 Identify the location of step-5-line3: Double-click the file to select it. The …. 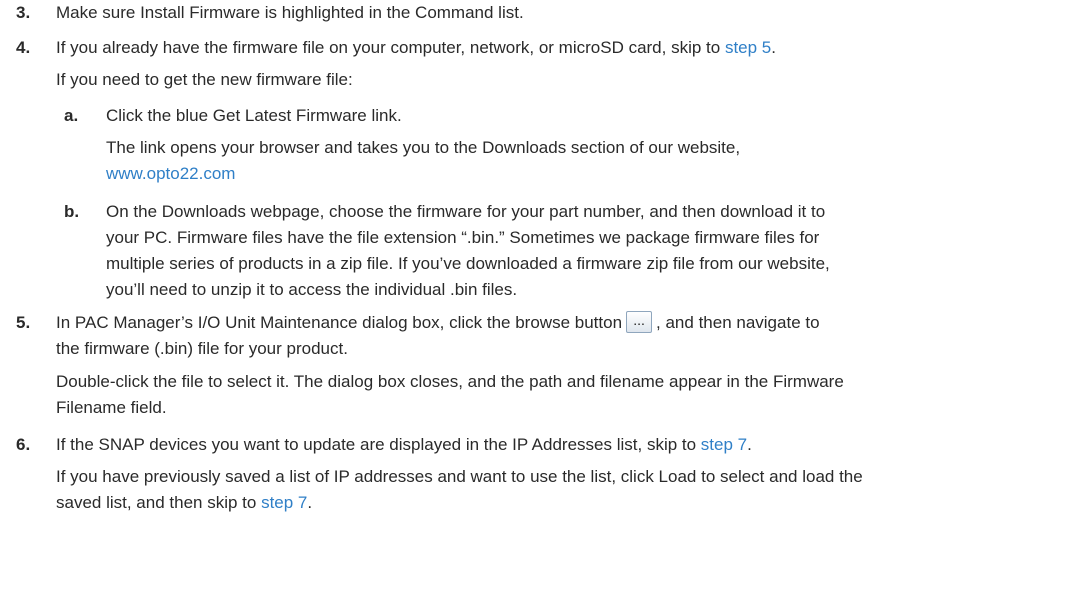
(450, 381).